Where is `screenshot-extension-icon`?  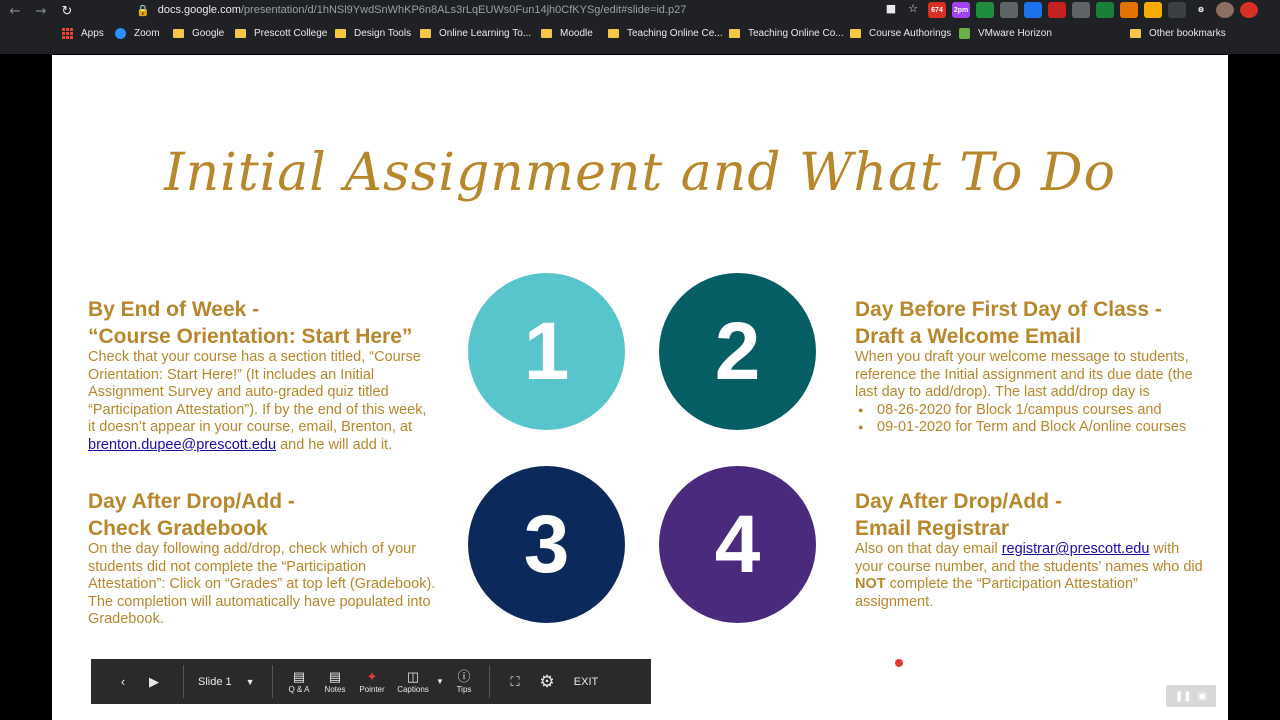
screenshot-extension-icon is located at coordinates (1033, 10).